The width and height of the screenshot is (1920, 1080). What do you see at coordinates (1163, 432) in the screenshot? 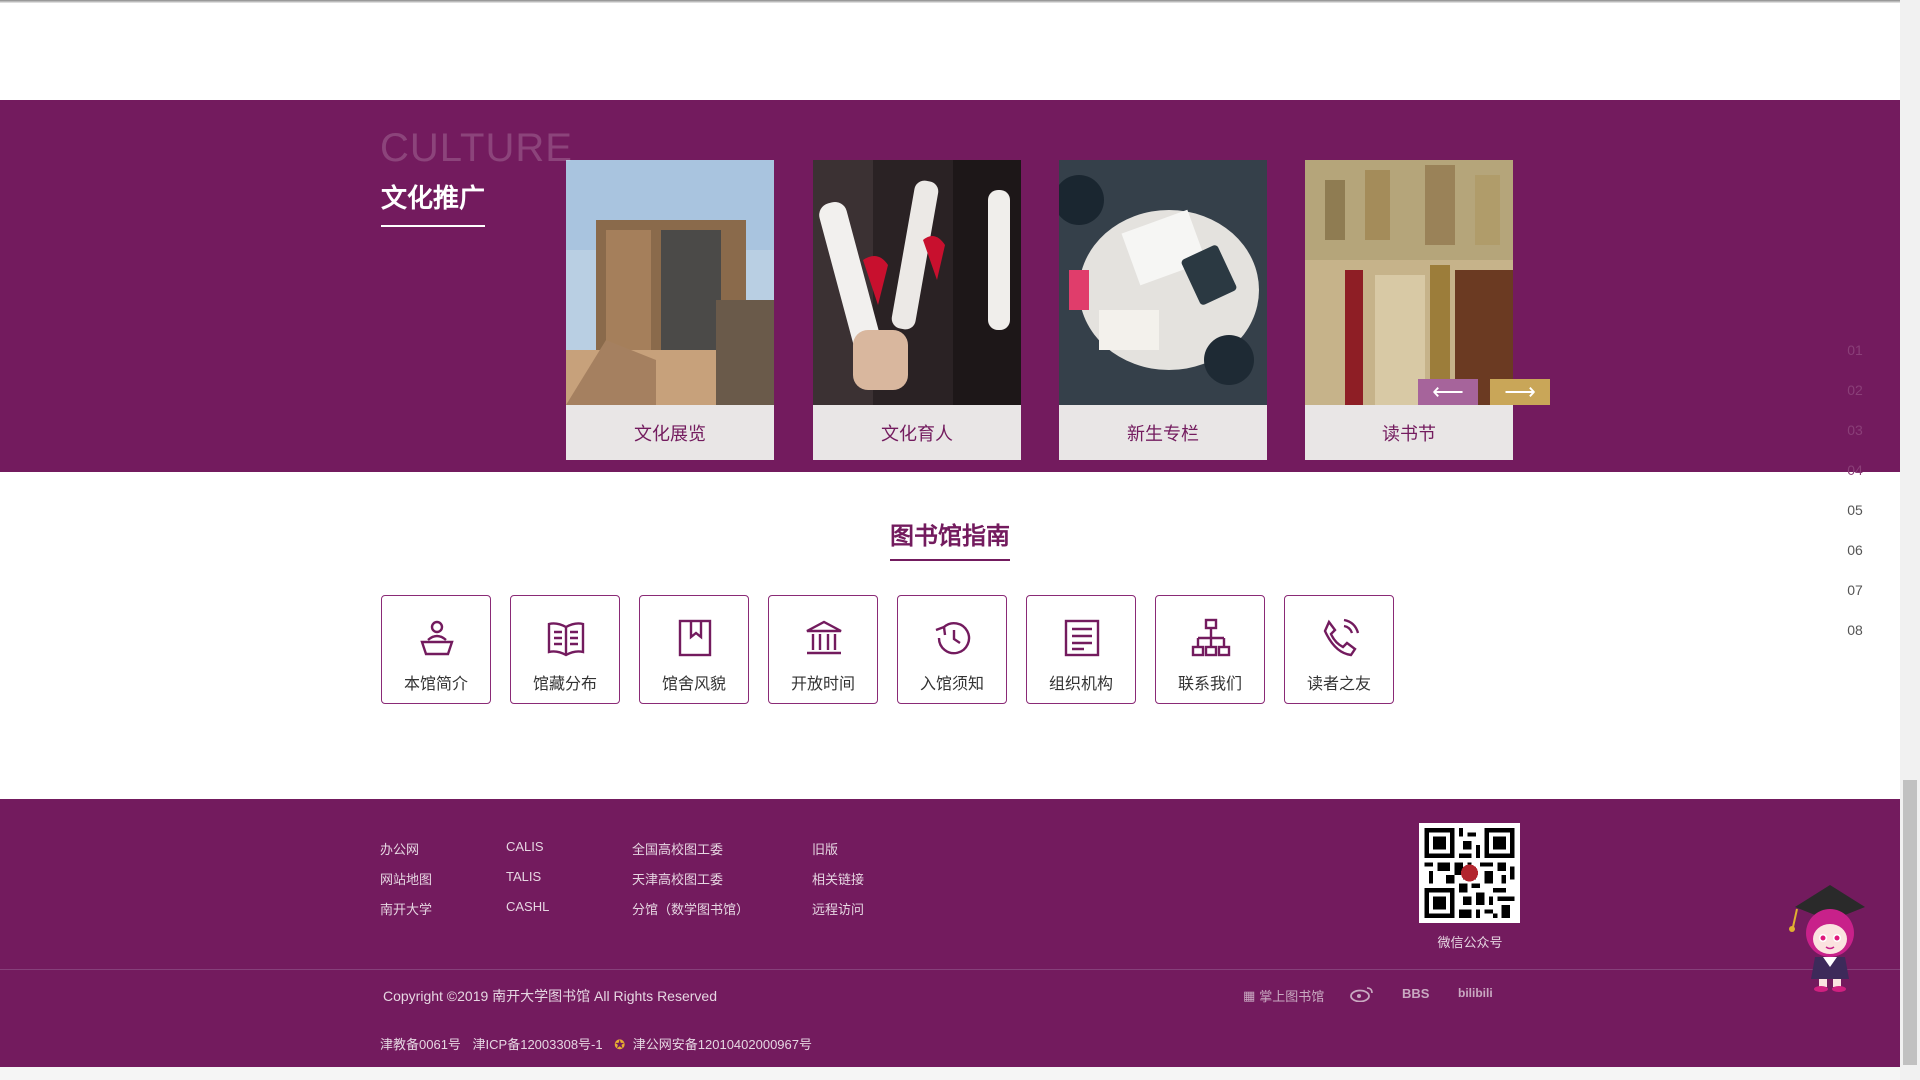
I see `card-caption: 新生专栏` at bounding box center [1163, 432].